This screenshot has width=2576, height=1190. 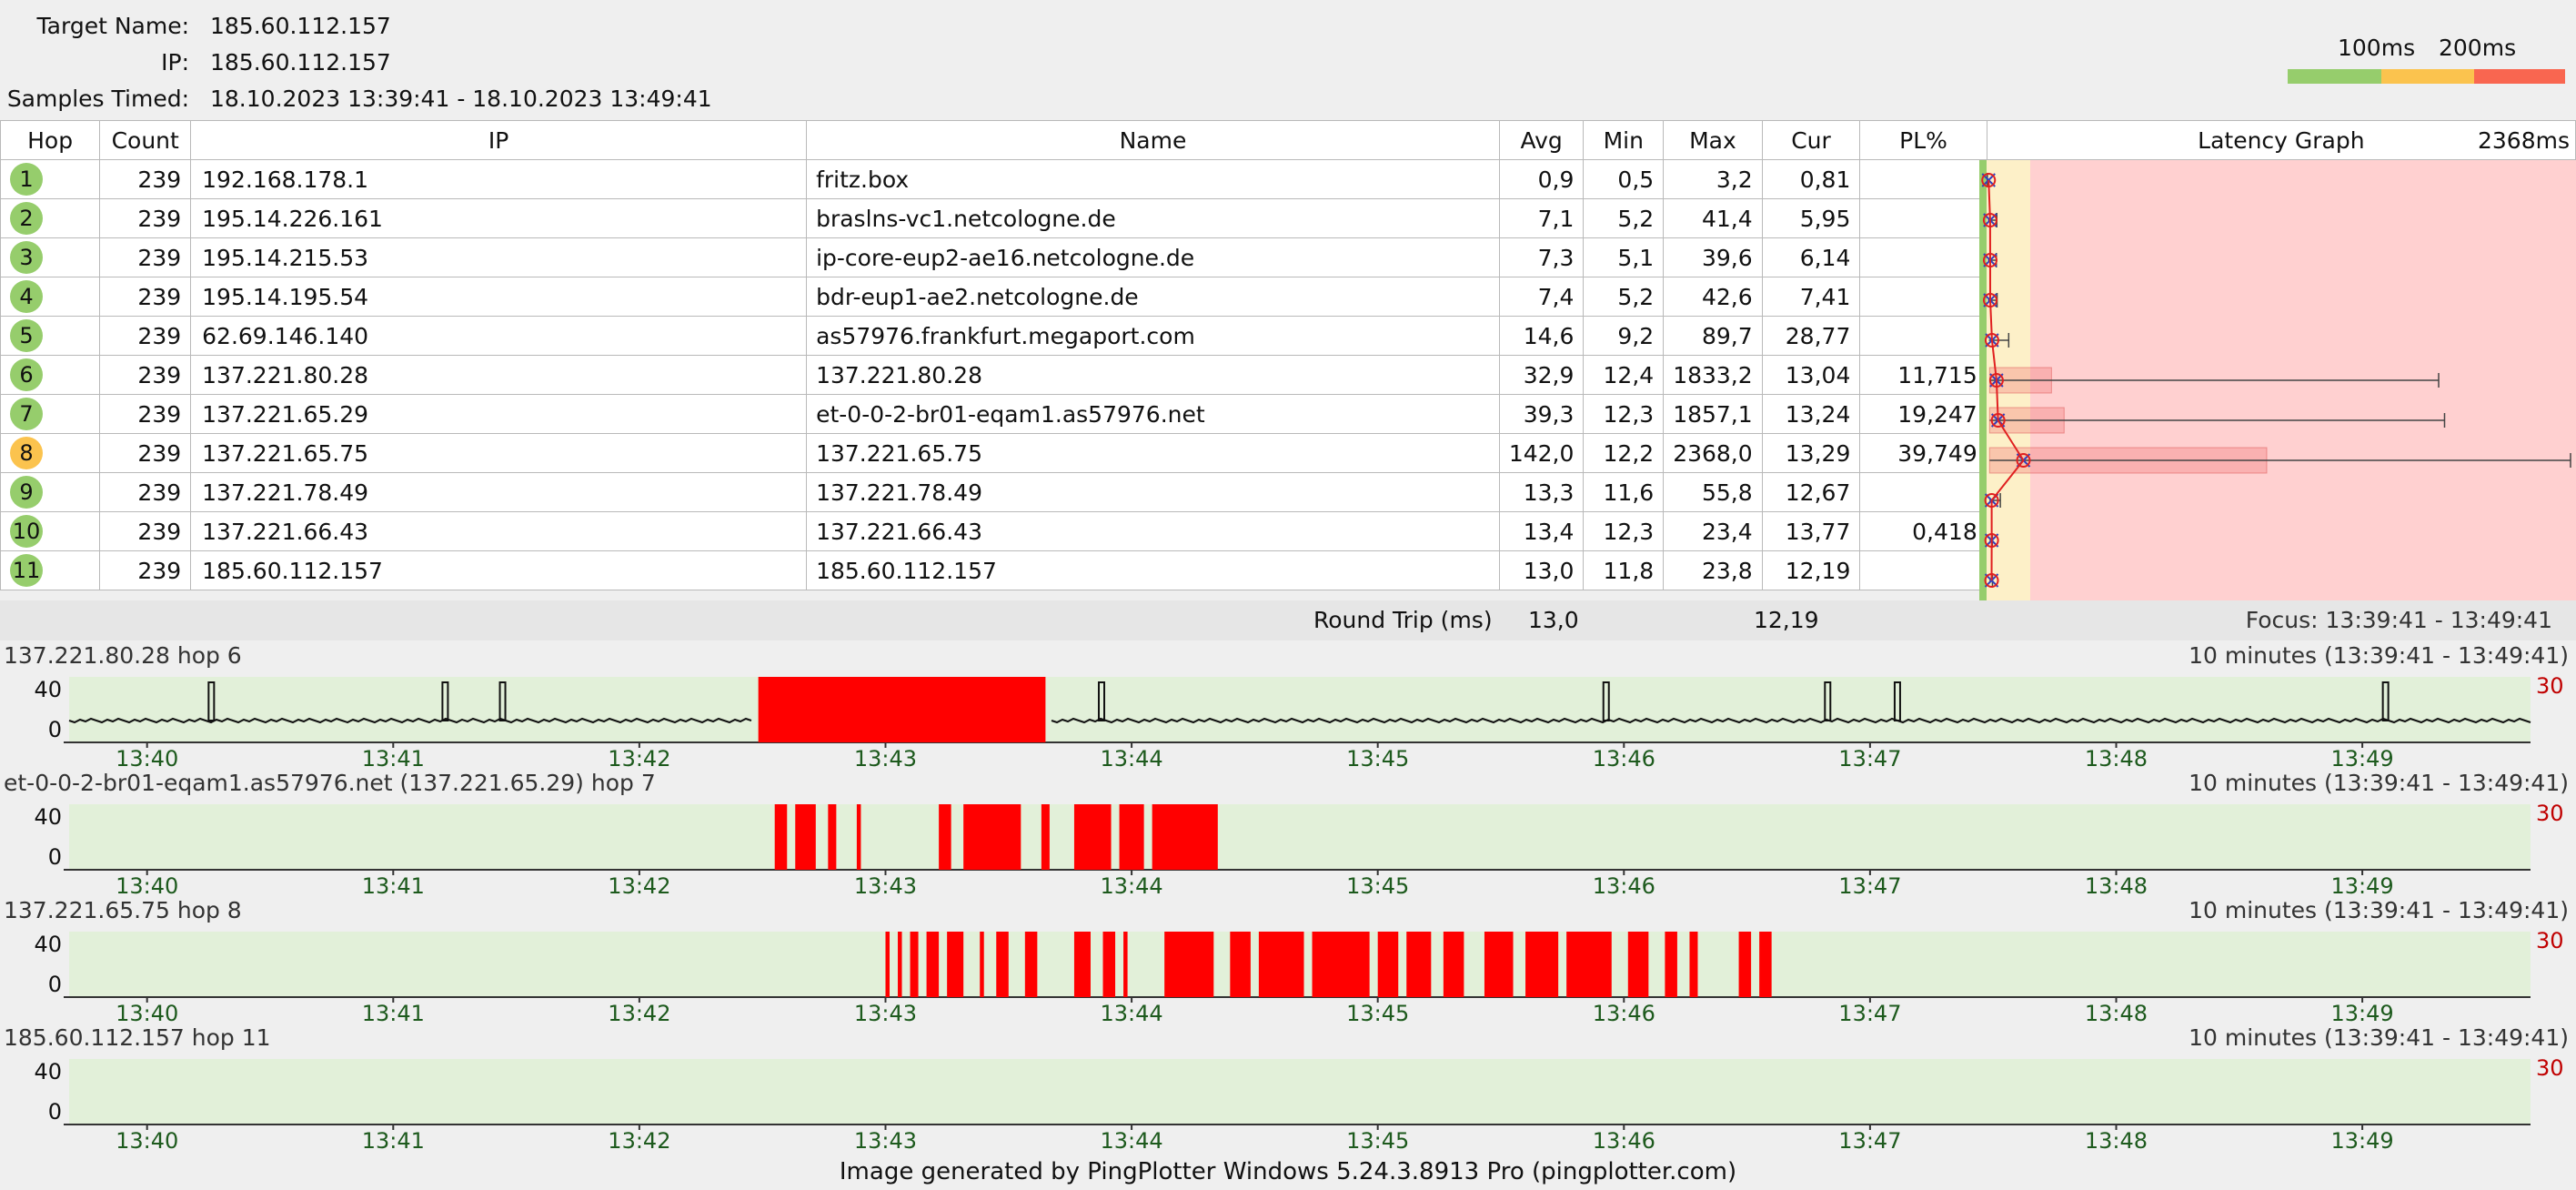 I want to click on col-ip: IP, so click(x=499, y=140).